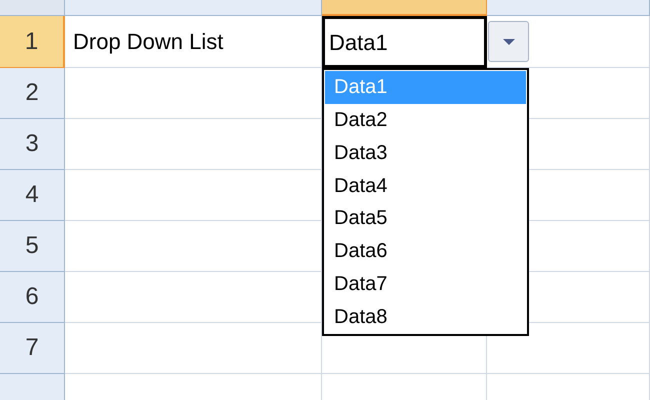 The image size is (650, 400). What do you see at coordinates (193, 348) in the screenshot?
I see `table-cell` at bounding box center [193, 348].